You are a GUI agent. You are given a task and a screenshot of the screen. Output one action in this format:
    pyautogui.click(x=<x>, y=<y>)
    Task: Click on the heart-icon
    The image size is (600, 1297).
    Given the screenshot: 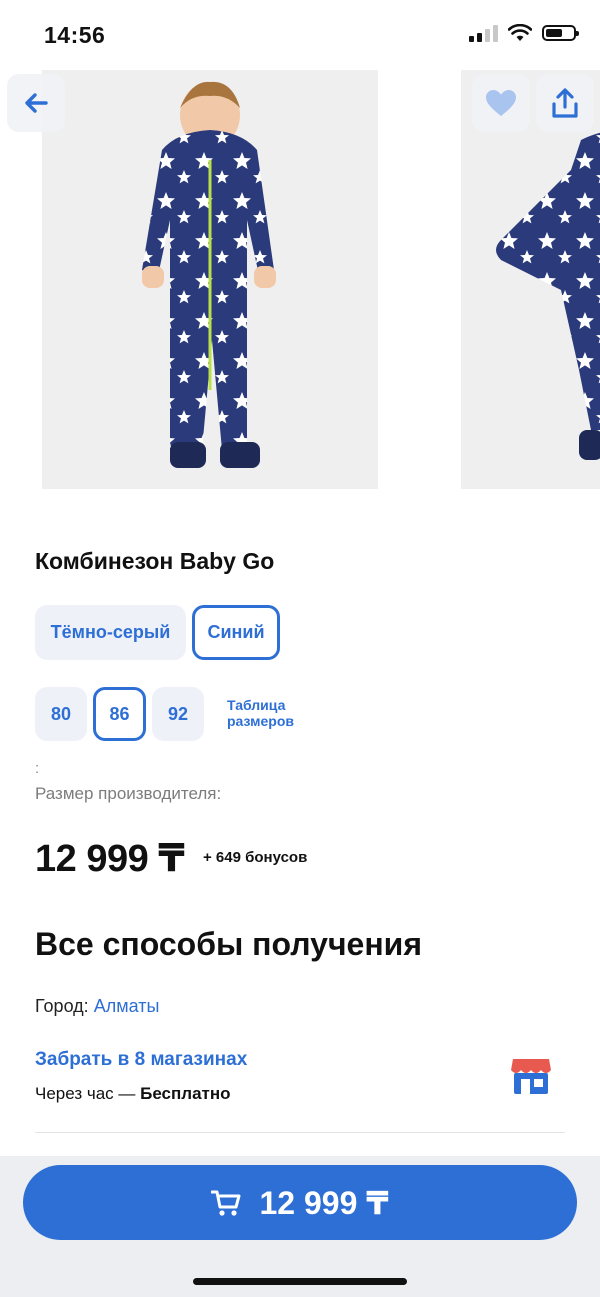 What is the action you would take?
    pyautogui.click(x=501, y=103)
    